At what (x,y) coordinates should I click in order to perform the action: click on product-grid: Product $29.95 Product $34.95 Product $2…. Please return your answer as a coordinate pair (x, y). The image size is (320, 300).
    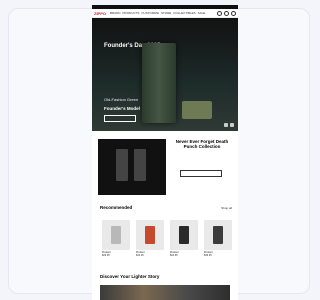
    Looking at the image, I should click on (167, 238).